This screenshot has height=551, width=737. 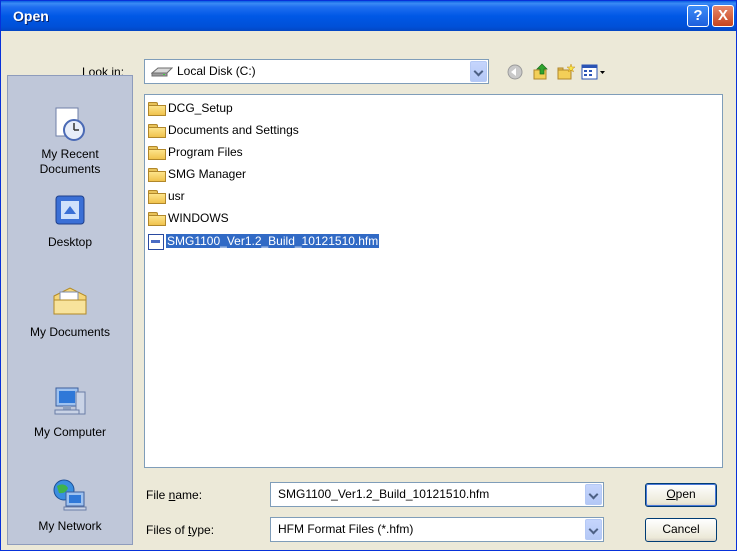 What do you see at coordinates (437, 529) in the screenshot?
I see `filetype-select: HFM Format Files (*.hfm)` at bounding box center [437, 529].